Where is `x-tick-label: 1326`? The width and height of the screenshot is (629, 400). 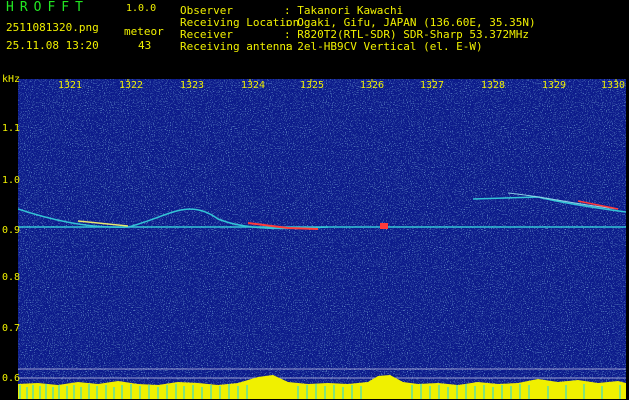
x-tick-label: 1326 is located at coordinates (372, 85).